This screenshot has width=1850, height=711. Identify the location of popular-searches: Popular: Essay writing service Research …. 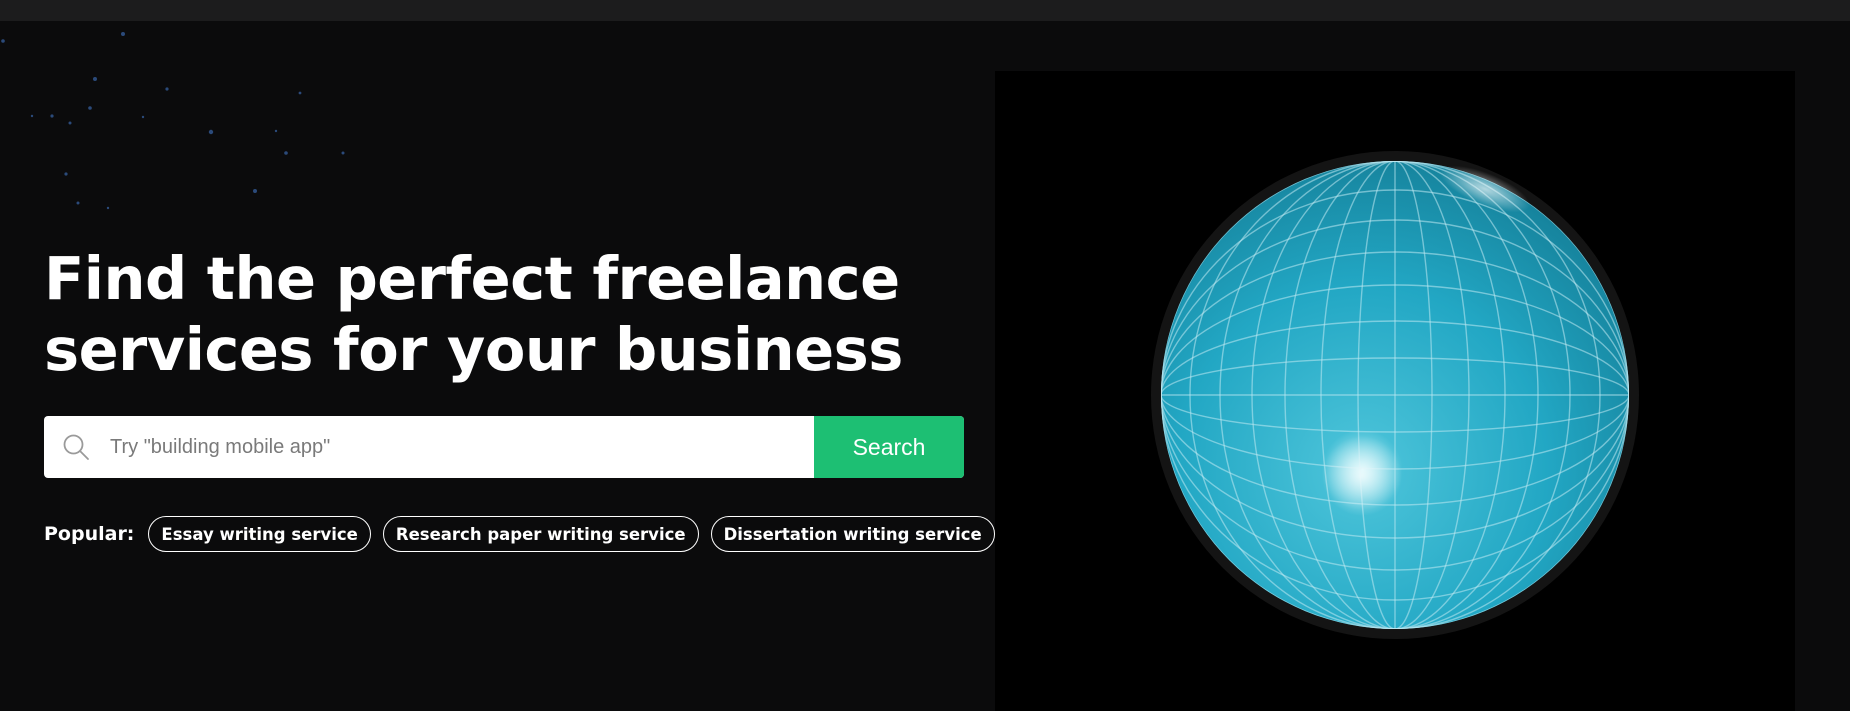
(519, 534).